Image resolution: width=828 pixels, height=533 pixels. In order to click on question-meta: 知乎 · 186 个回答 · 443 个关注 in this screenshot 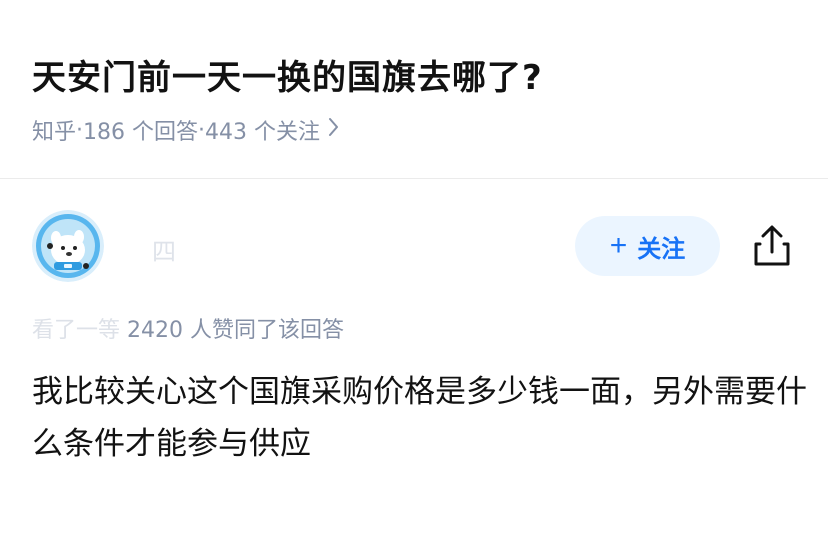, I will do `click(414, 130)`.